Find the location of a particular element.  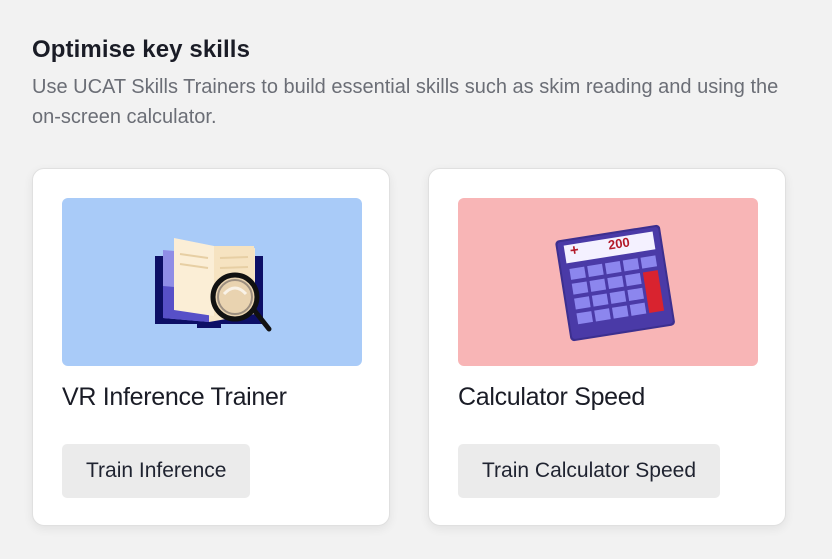

card-title: VR Inference Trainer is located at coordinates (174, 397).